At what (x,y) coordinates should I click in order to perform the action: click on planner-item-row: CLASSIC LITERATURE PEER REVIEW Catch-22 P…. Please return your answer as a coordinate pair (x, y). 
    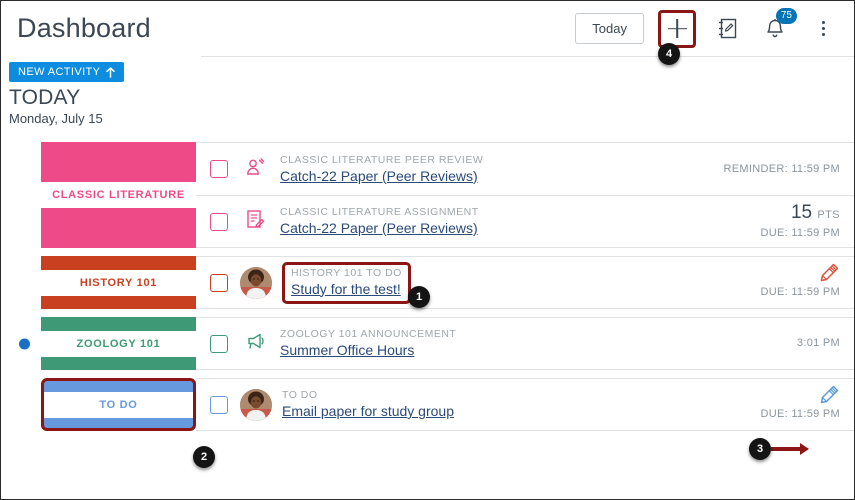
    Looking at the image, I should click on (525, 168).